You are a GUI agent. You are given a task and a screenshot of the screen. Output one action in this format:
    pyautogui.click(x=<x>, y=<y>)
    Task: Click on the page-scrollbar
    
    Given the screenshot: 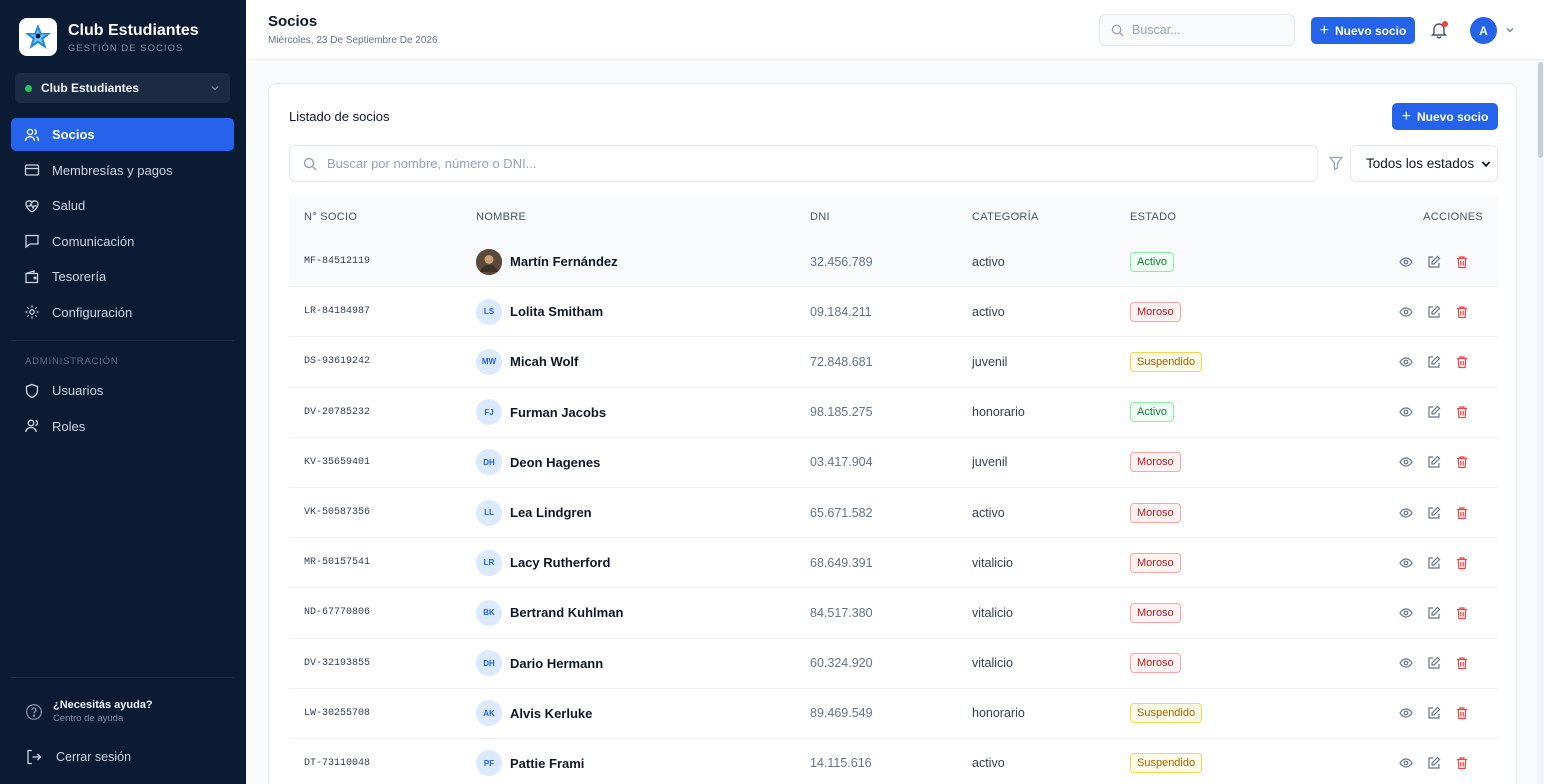 What is the action you would take?
    pyautogui.click(x=1540, y=422)
    